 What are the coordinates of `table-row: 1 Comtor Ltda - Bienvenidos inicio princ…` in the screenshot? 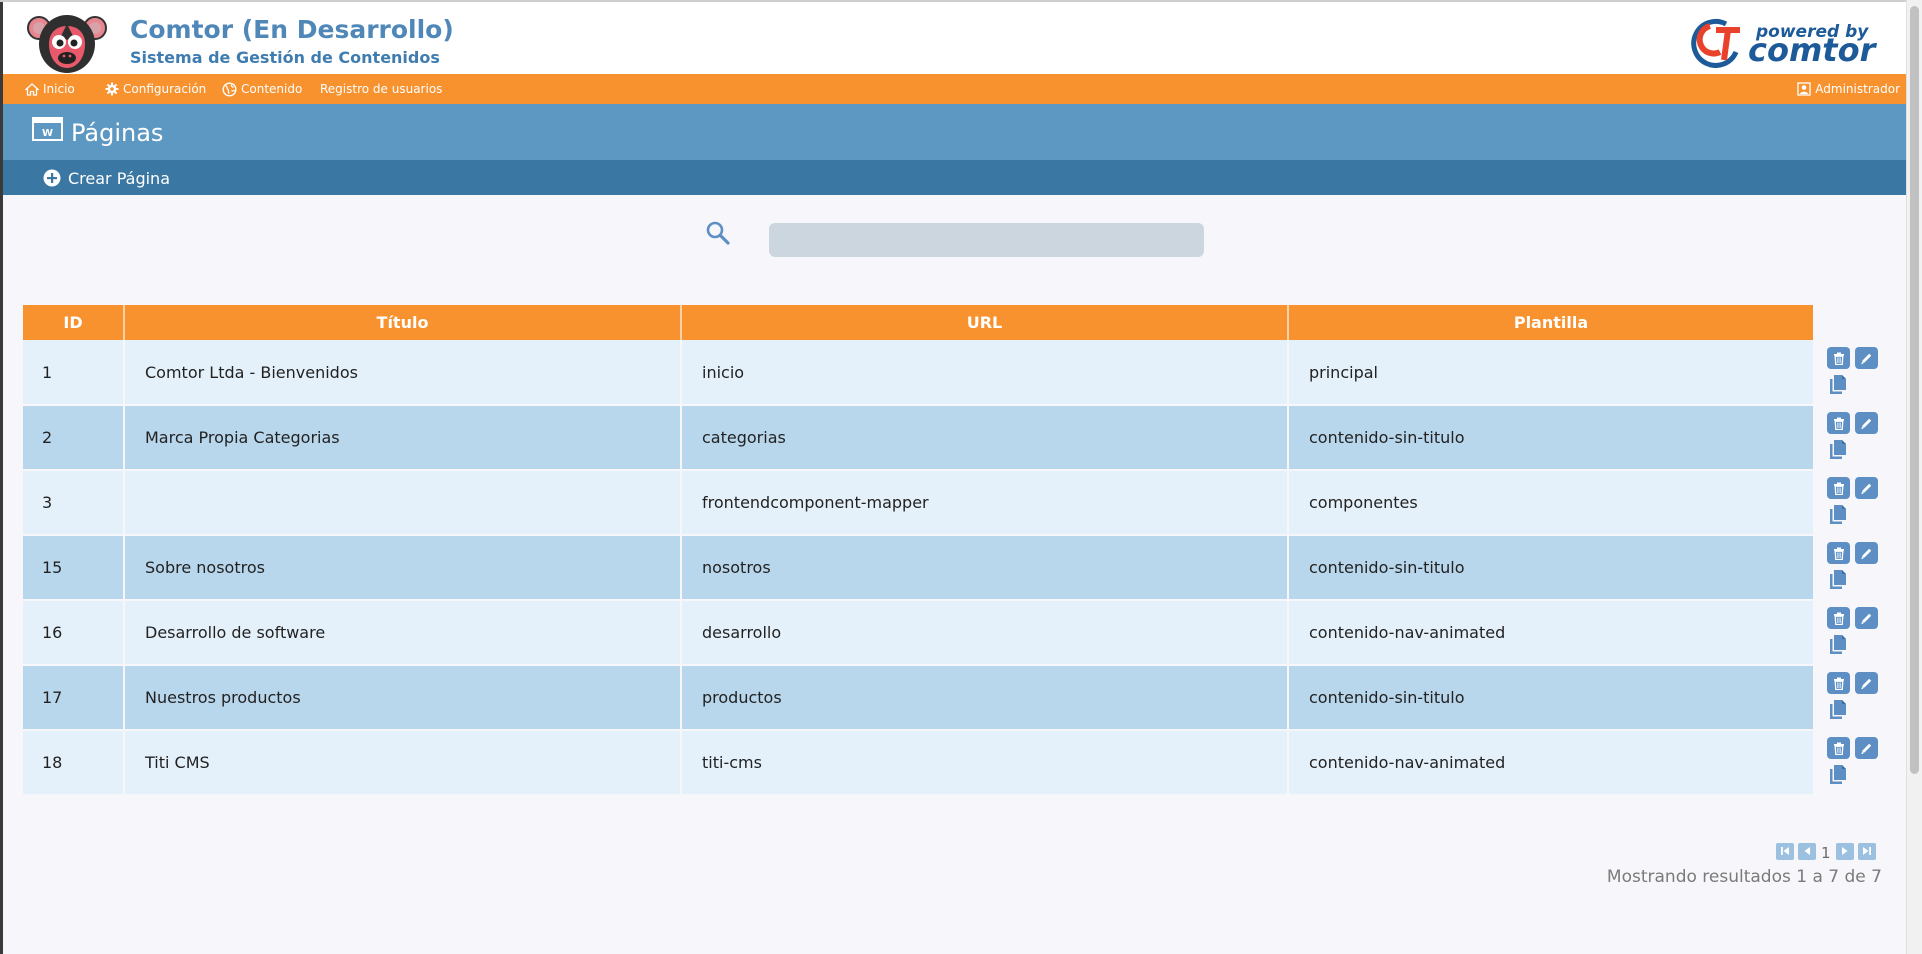 It's located at (918, 373).